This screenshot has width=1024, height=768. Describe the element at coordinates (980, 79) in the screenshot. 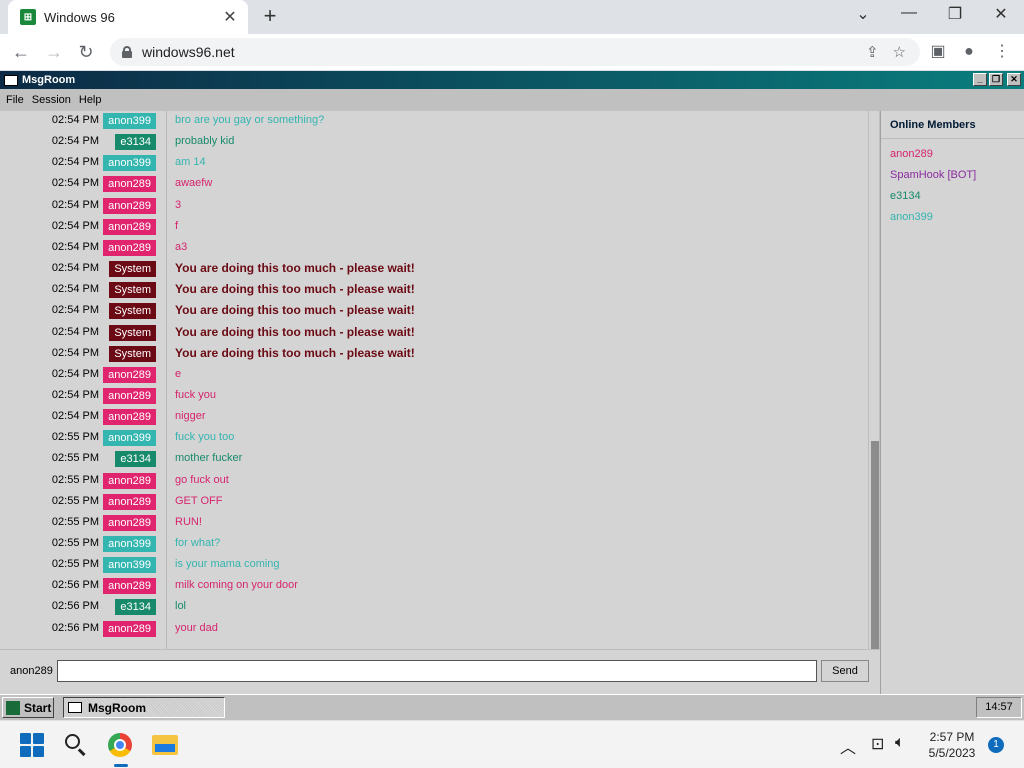

I see `minimize-button: _` at that location.